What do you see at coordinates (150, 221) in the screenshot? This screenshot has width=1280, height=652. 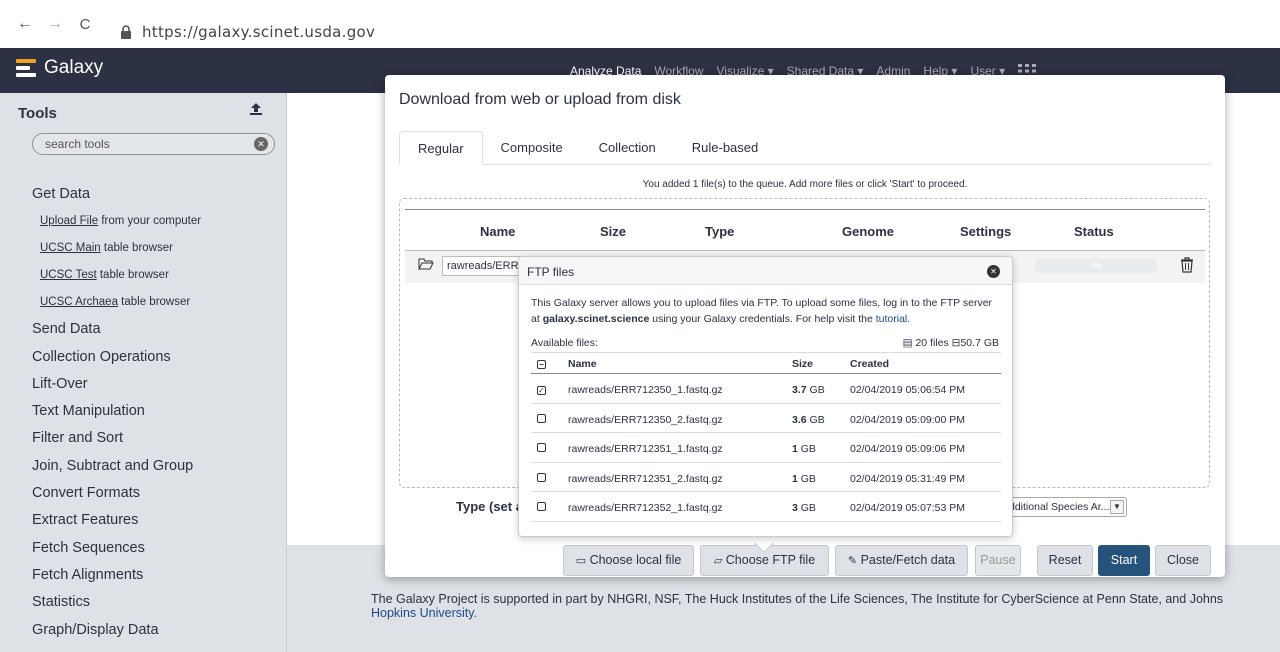 I see `tool-description: from your computer` at bounding box center [150, 221].